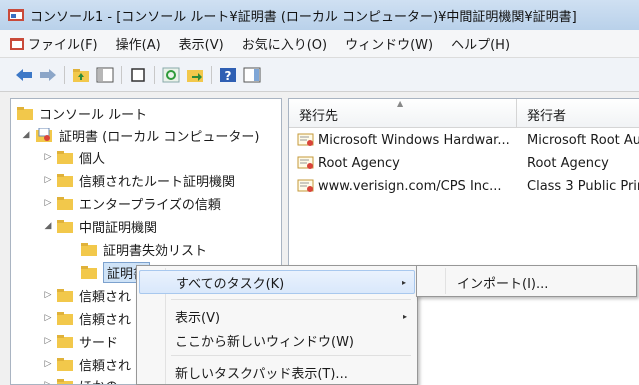 This screenshot has width=639, height=385. What do you see at coordinates (157, 182) in the screenshot?
I see `tree-item-label: 信頼されたルート証明機関` at bounding box center [157, 182].